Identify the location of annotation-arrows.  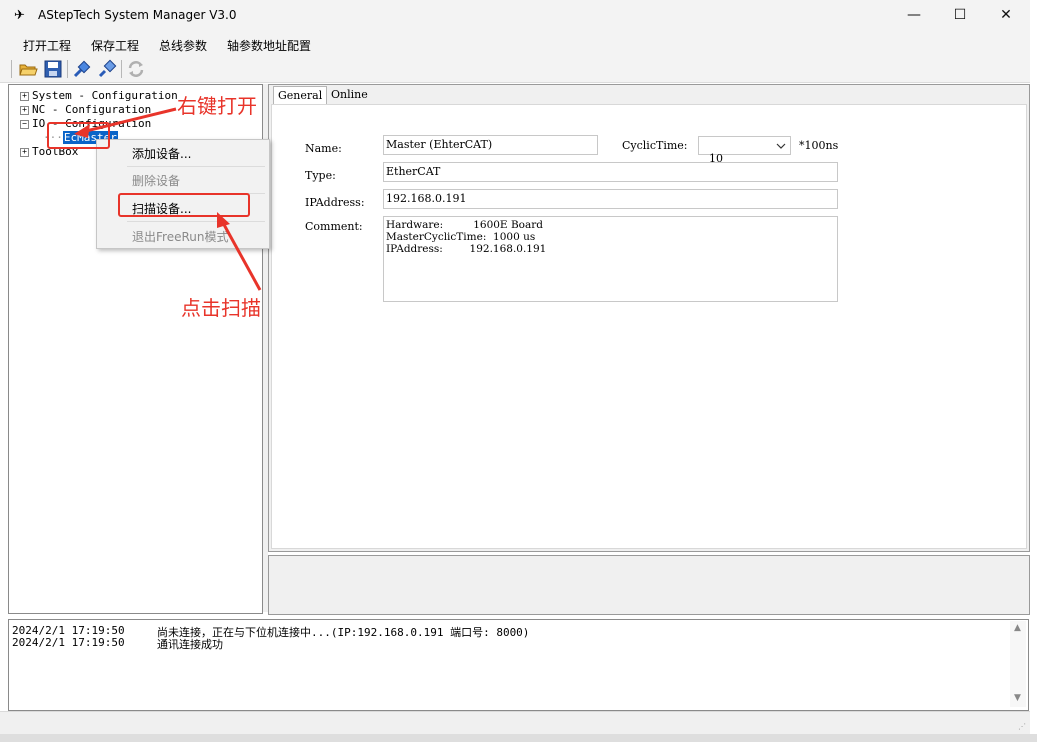
(168, 199).